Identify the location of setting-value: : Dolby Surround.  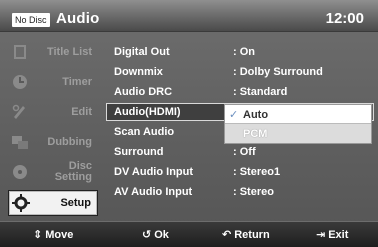
(278, 72).